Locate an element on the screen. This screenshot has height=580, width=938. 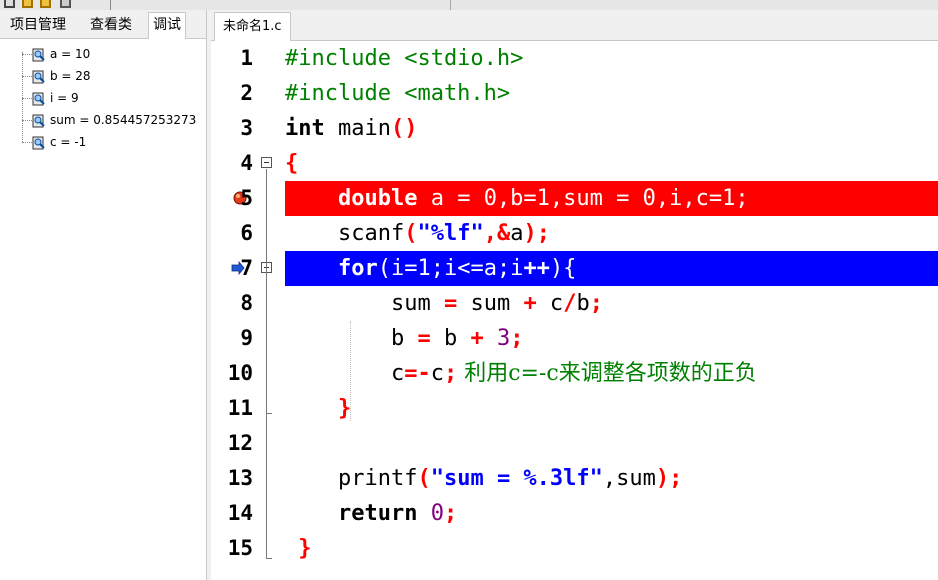
code-line: { is located at coordinates (611, 163).